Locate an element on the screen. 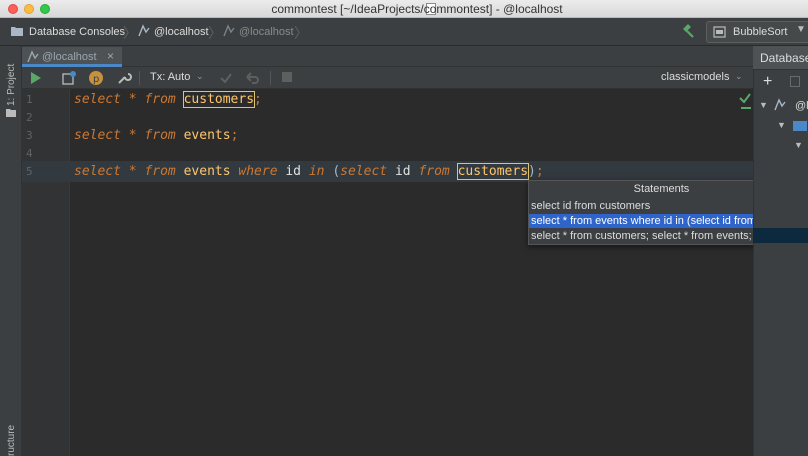  breadcrumb-file: @localhost is located at coordinates (266, 32).